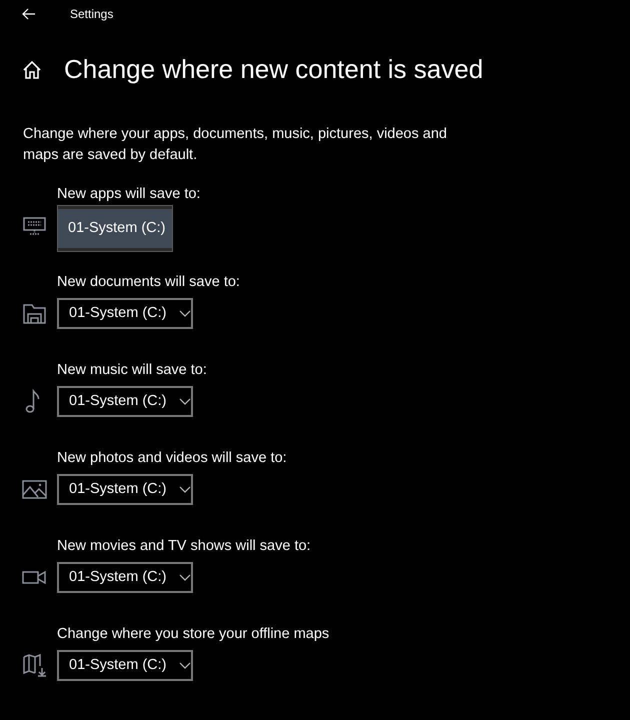  Describe the element at coordinates (29, 14) in the screenshot. I see `back-icon` at that location.